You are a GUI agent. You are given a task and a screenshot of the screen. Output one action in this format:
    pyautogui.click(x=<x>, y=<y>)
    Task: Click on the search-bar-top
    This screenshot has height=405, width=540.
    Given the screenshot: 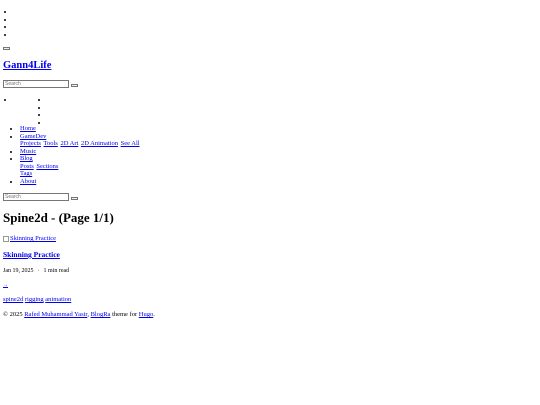 What is the action you would take?
    pyautogui.click(x=40, y=84)
    